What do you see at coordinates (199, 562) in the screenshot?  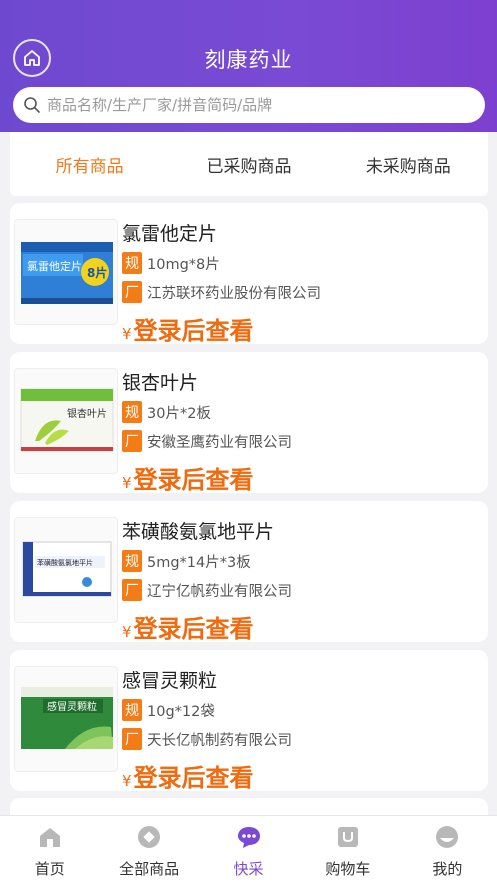 I see `spec-value: 5mg*14片*3板` at bounding box center [199, 562].